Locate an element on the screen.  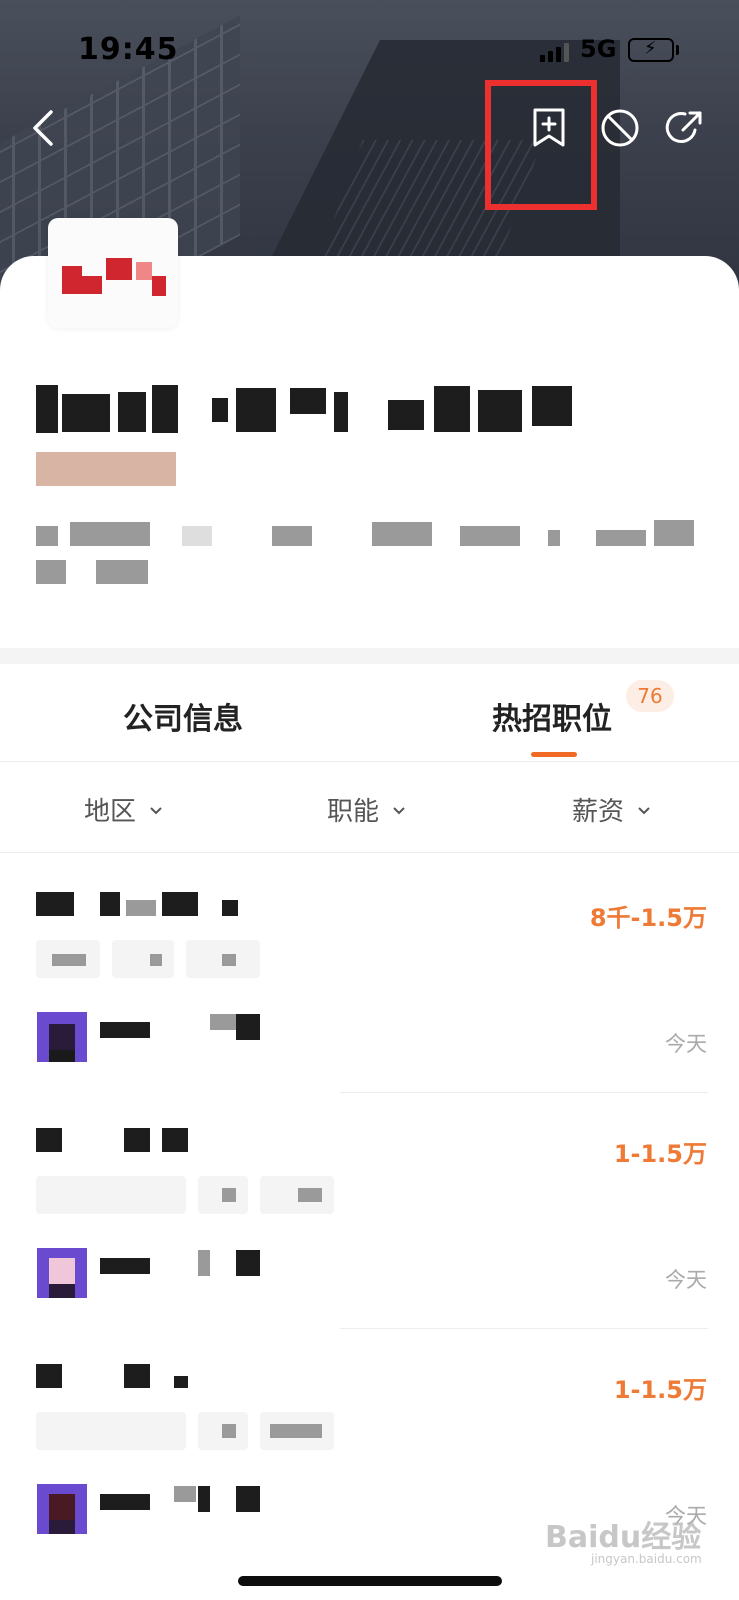
company-logo is located at coordinates (113, 273).